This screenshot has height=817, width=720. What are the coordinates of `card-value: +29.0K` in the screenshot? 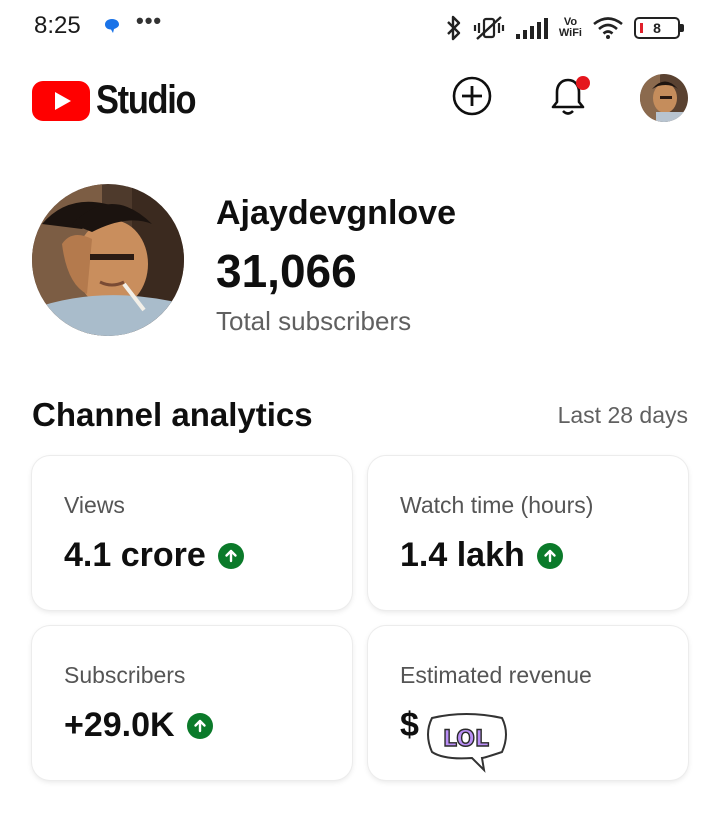 It's located at (119, 725).